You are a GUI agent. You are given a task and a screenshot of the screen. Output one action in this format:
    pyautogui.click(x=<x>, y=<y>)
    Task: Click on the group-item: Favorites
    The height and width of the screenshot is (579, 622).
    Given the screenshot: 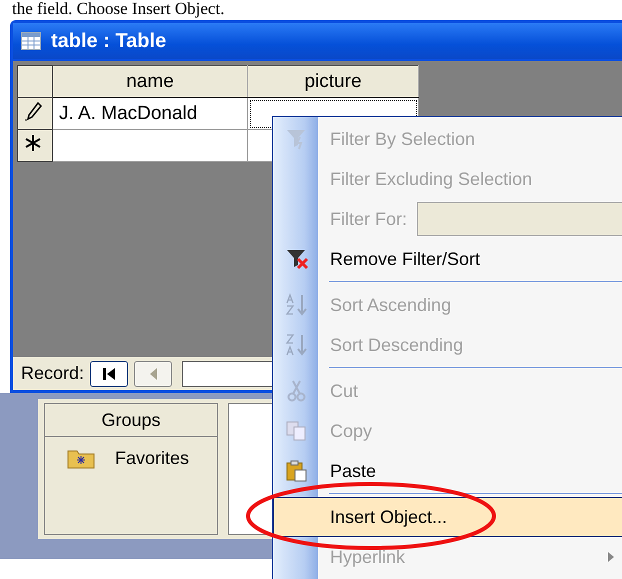 What is the action you would take?
    pyautogui.click(x=131, y=453)
    